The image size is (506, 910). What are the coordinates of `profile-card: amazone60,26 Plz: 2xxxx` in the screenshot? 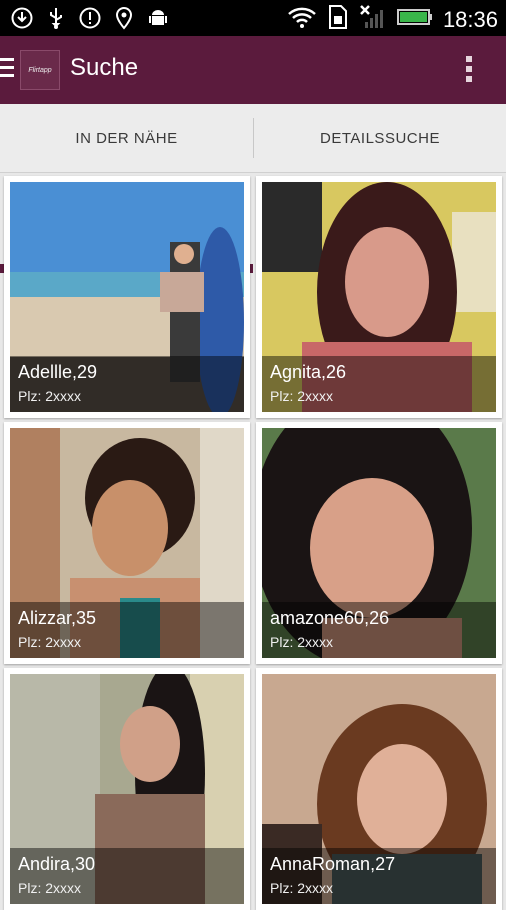 It's located at (379, 543).